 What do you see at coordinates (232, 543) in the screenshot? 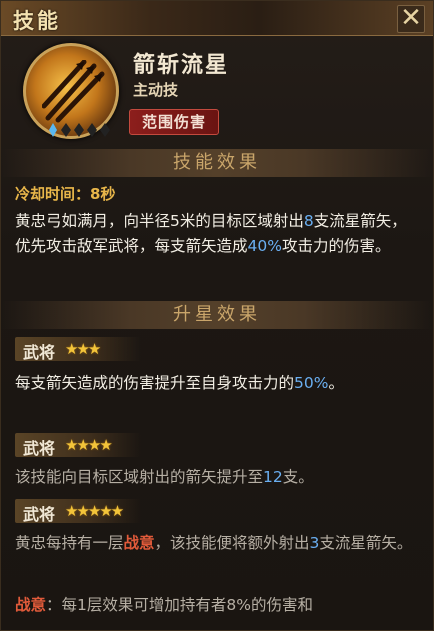
I see `upgrade-text: ，该技能便将额外射出` at bounding box center [232, 543].